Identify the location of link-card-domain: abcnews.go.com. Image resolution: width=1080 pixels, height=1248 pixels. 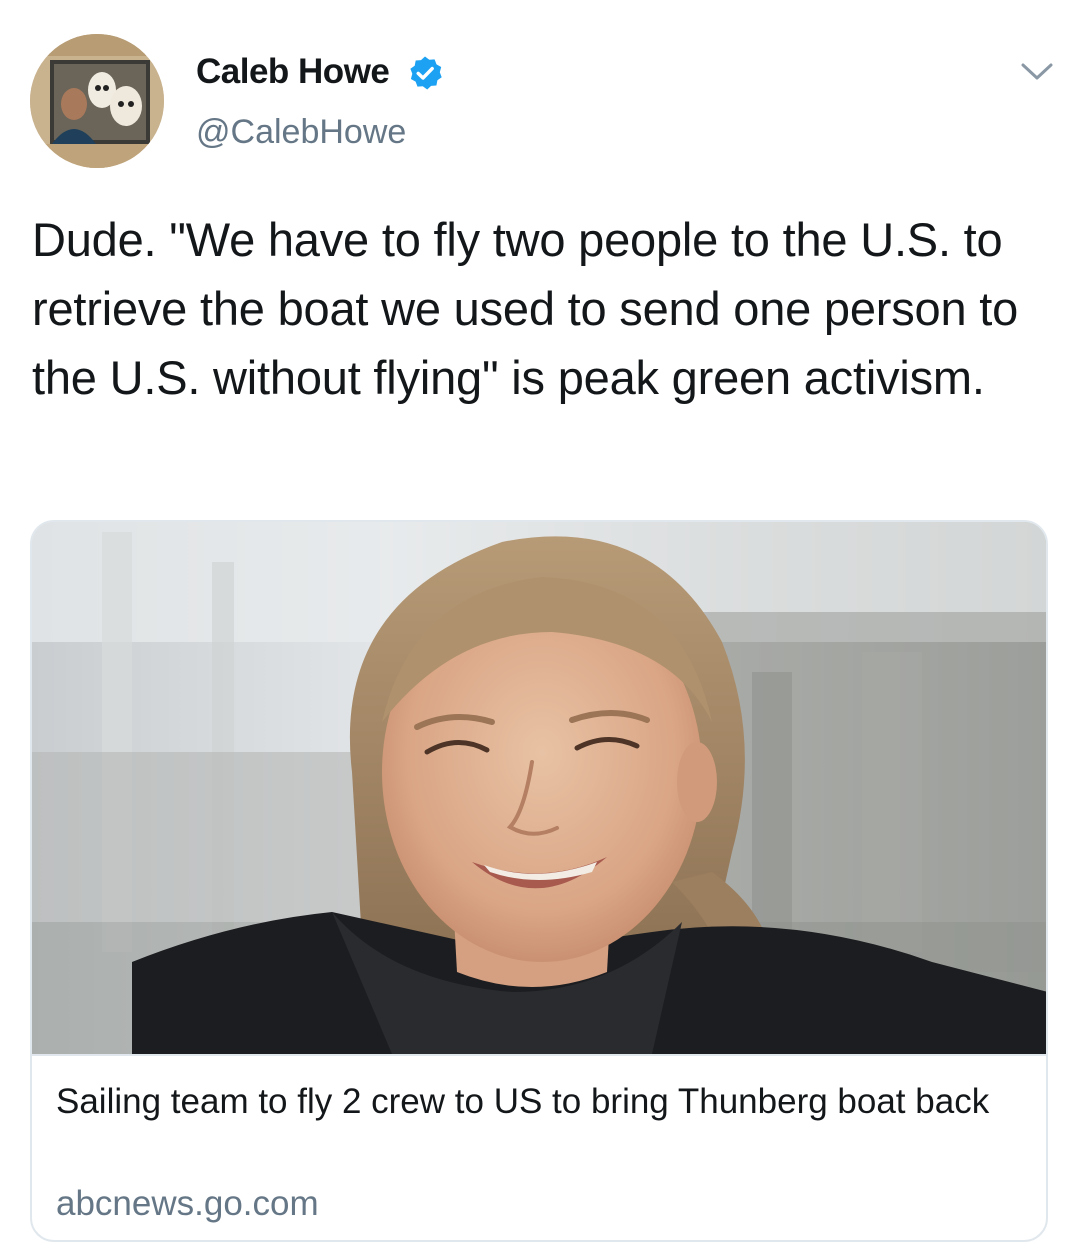
(187, 1203).